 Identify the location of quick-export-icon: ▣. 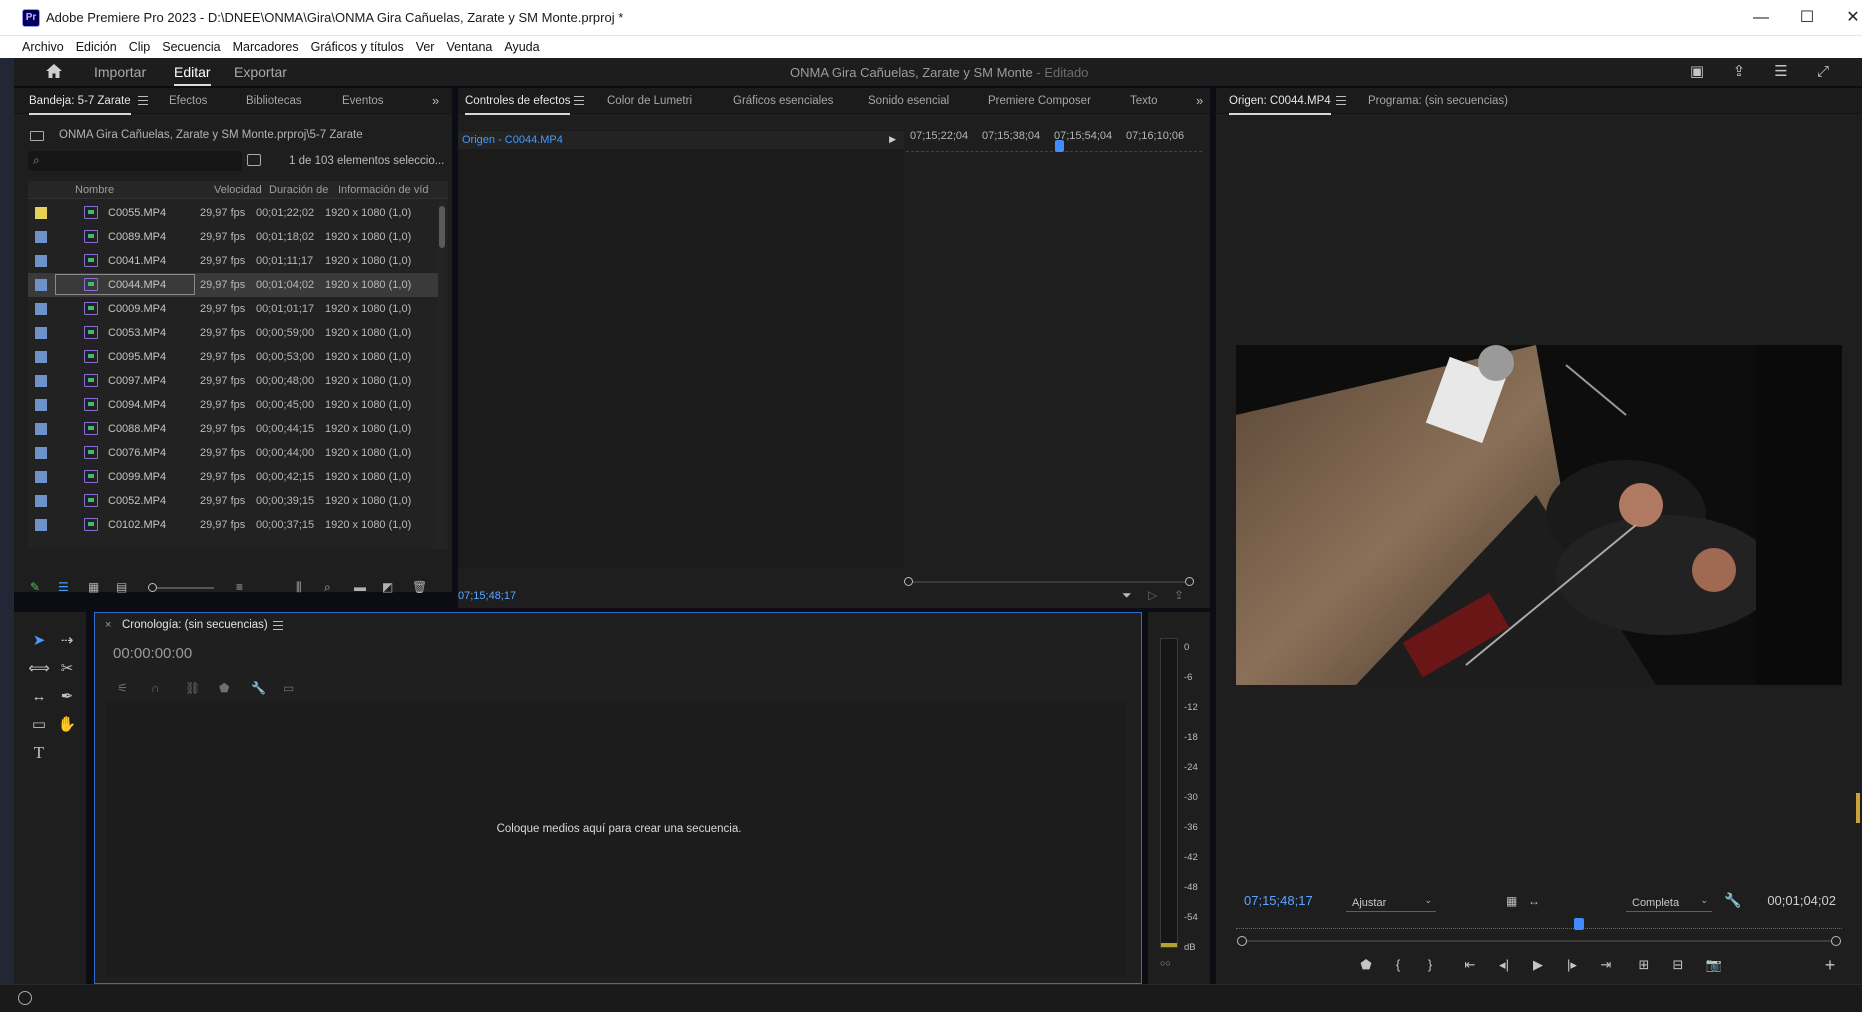
(1697, 72).